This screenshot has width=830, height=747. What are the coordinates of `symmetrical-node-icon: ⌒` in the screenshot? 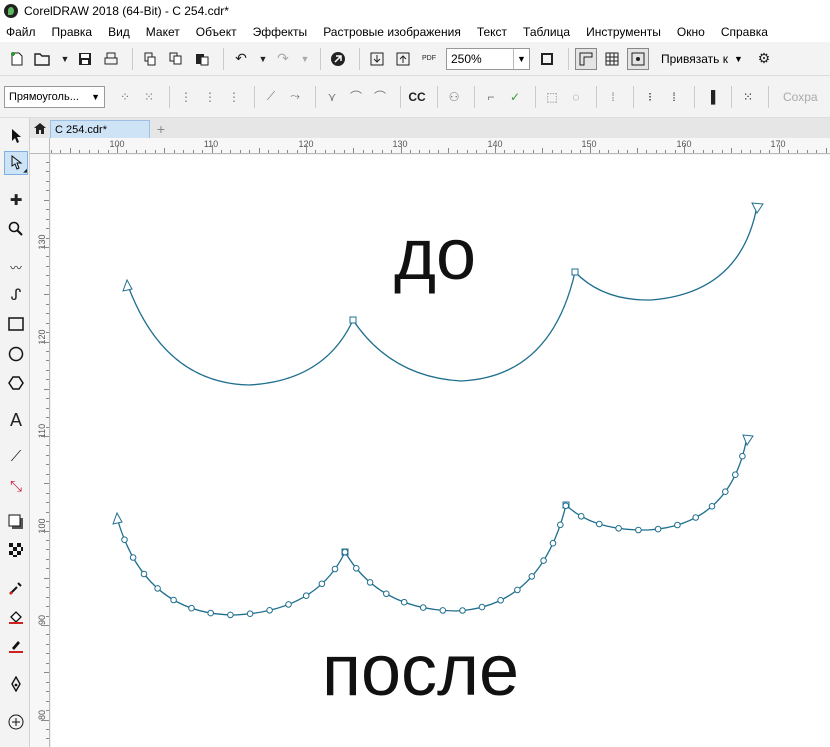 It's located at (380, 97).